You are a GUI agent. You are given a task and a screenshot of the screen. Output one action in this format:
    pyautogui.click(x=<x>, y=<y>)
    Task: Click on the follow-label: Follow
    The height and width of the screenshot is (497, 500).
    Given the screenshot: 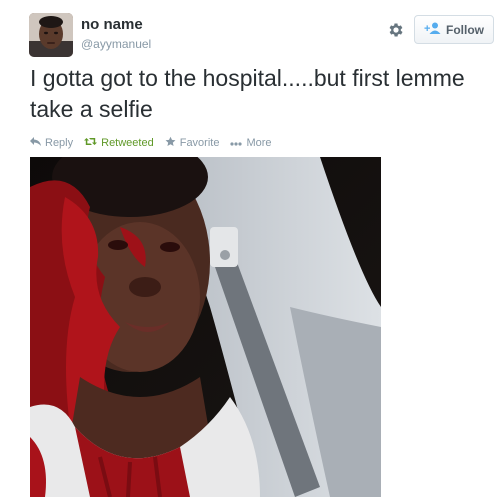 What is the action you would take?
    pyautogui.click(x=465, y=29)
    